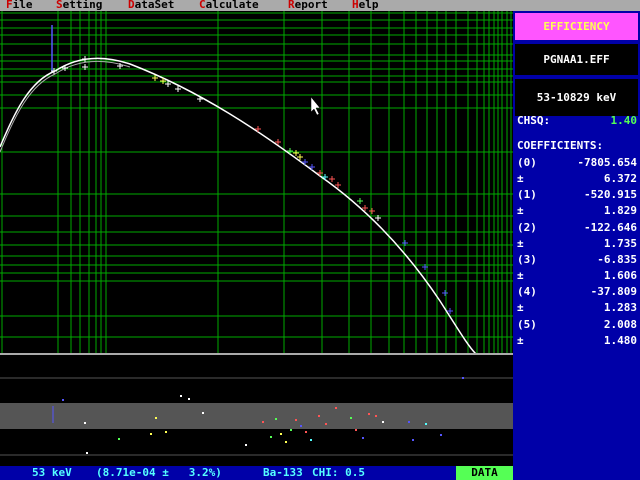  What do you see at coordinates (620, 178) in the screenshot?
I see `coef-0-err: 6.372` at bounding box center [620, 178].